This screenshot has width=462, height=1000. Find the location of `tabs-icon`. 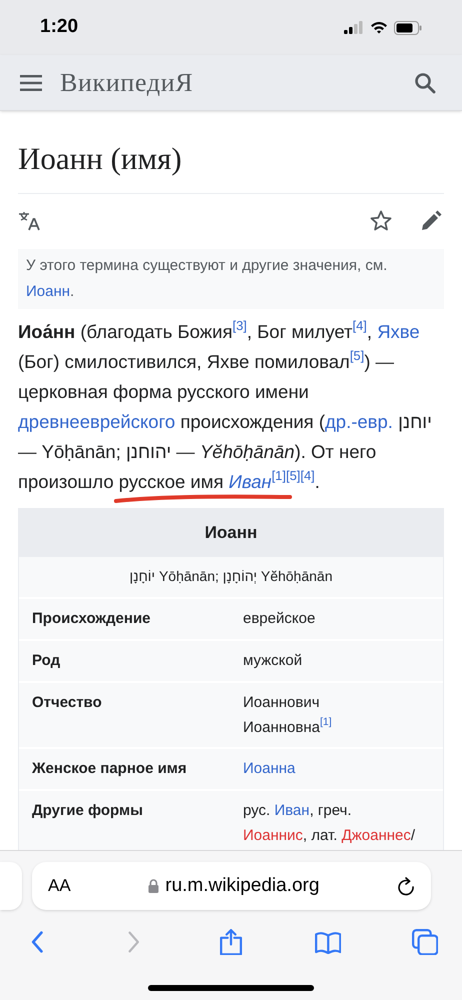

tabs-icon is located at coordinates (425, 942).